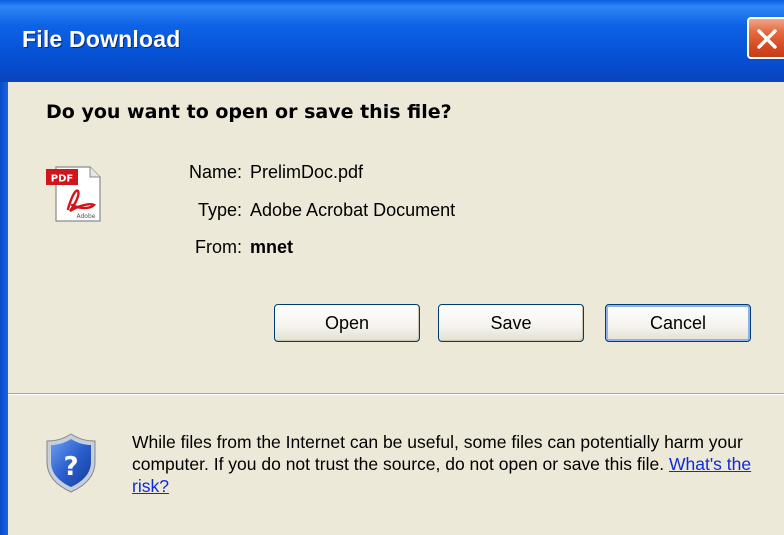 This screenshot has width=784, height=535. I want to click on from-label: From:, so click(218, 247).